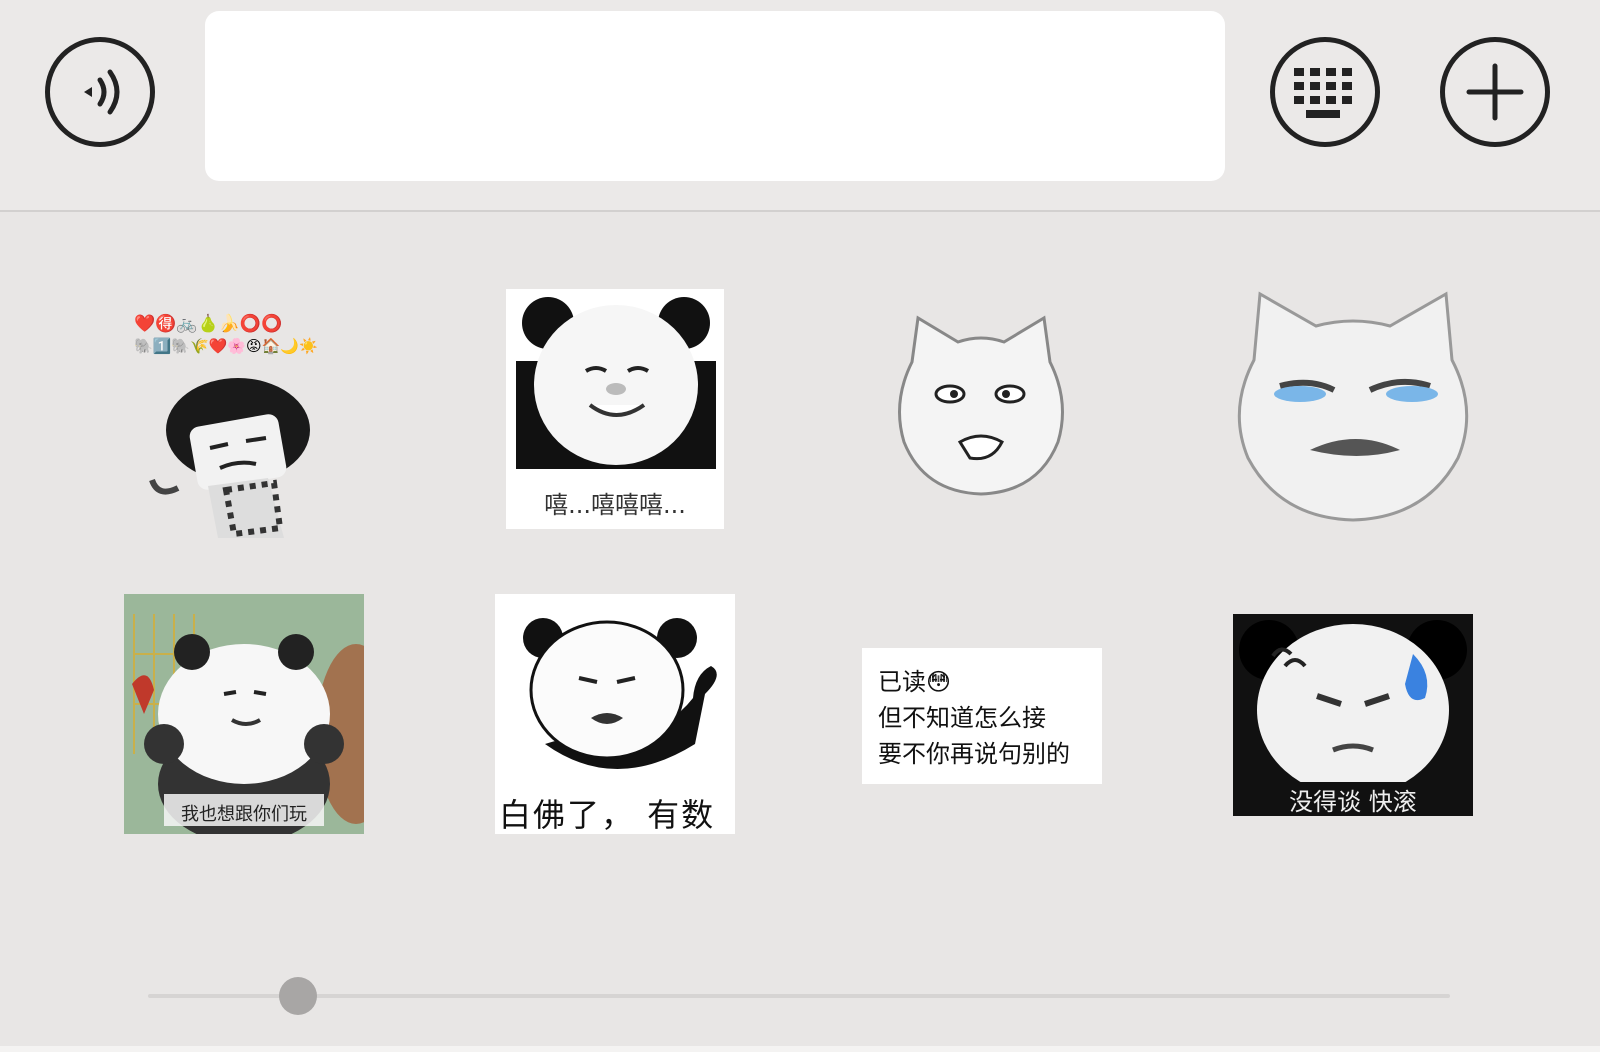  I want to click on sticker-emoji-row: ❤️🉐🚲🍐🍌⭕⭕, so click(208, 324).